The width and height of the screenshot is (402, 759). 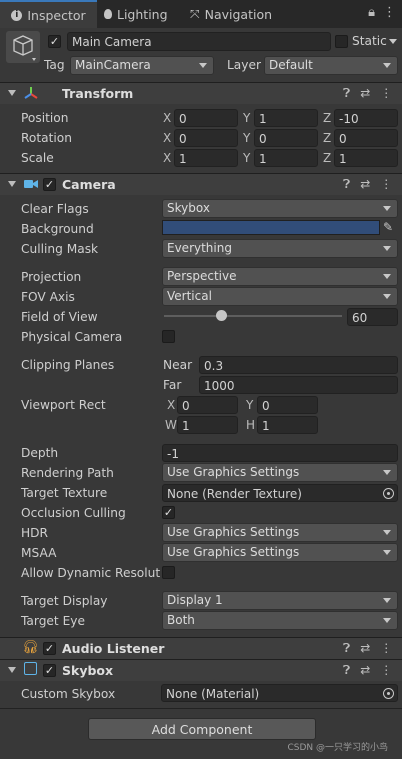 What do you see at coordinates (372, 317) in the screenshot?
I see `fov-value-field: 60` at bounding box center [372, 317].